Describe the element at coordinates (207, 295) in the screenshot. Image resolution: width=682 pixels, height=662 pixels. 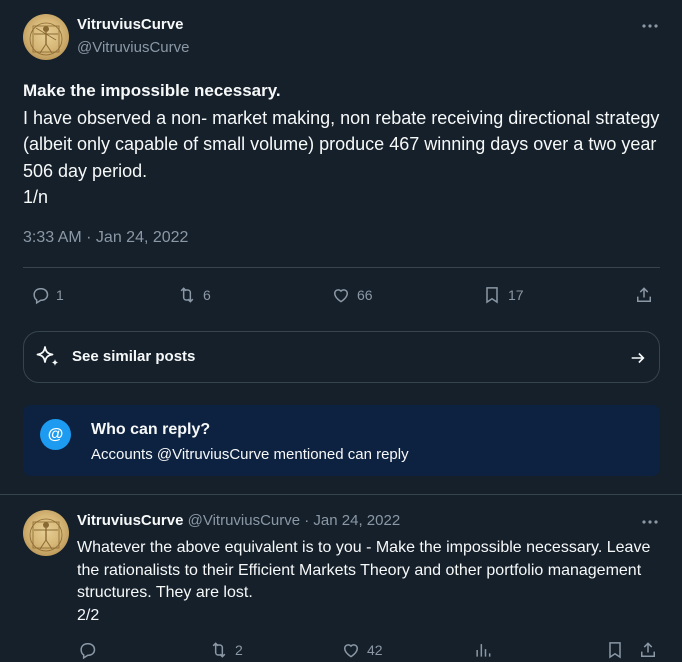
I see `repost-count: 6` at that location.